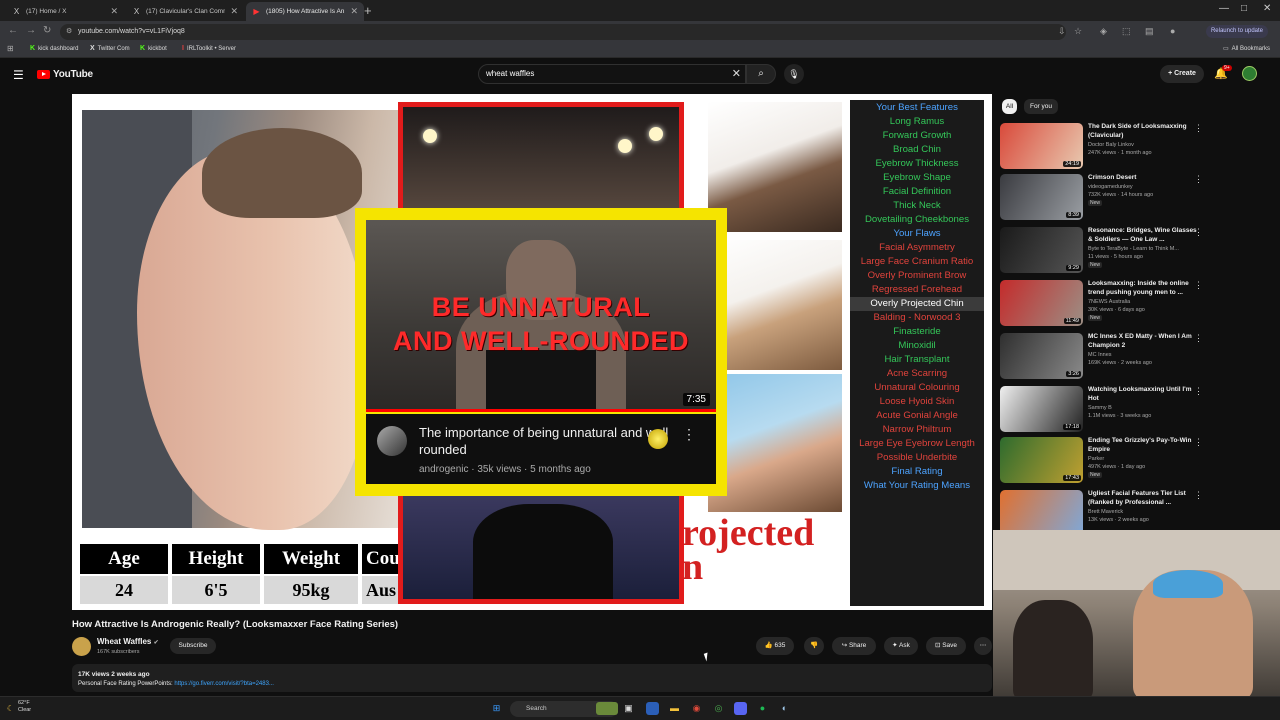  I want to click on close-window-button: ✕, so click(1267, 8).